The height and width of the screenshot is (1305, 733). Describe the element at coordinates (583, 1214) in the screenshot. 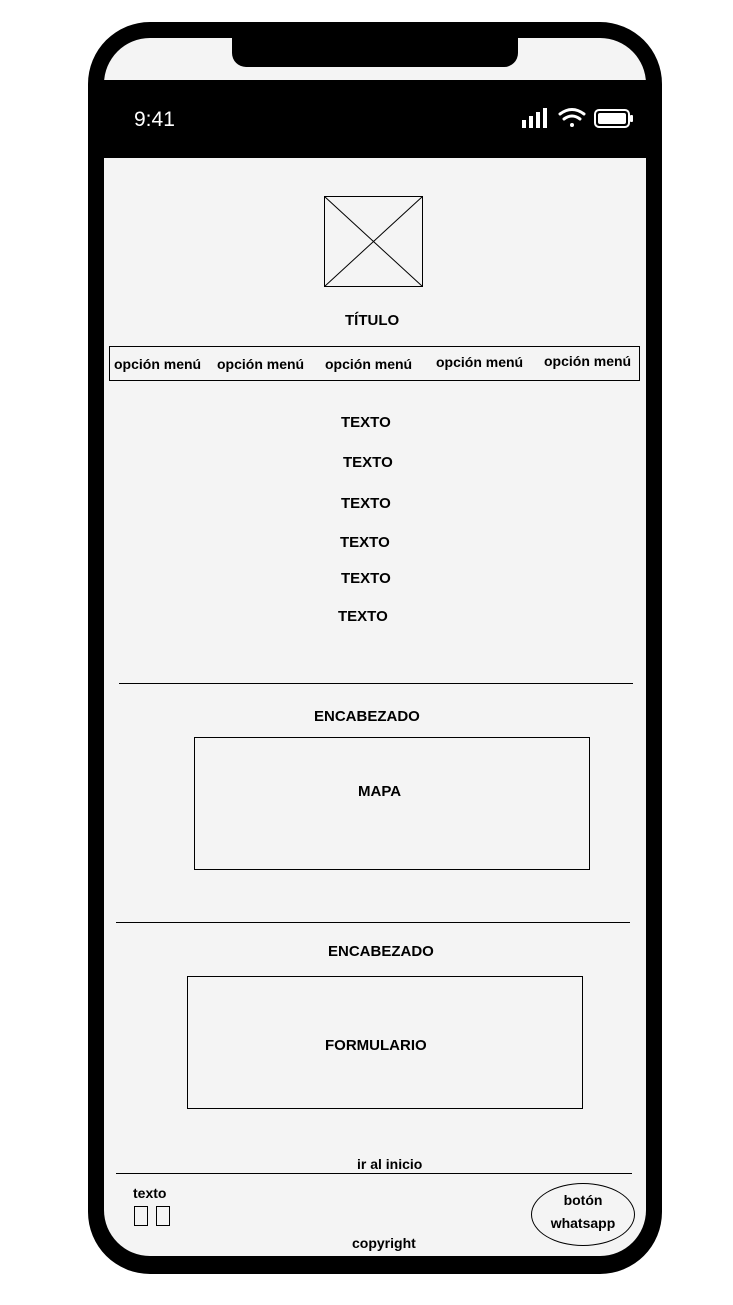

I see `whatsapp-button: botón whatsapp` at that location.